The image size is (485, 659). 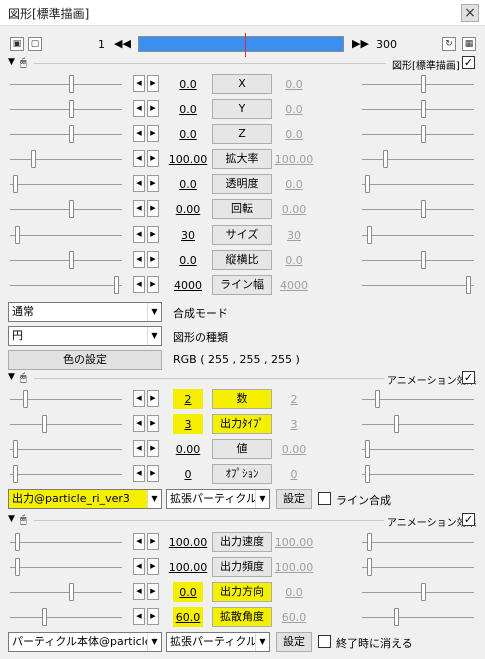 I want to click on parameter-button: 透明度, so click(x=242, y=184).